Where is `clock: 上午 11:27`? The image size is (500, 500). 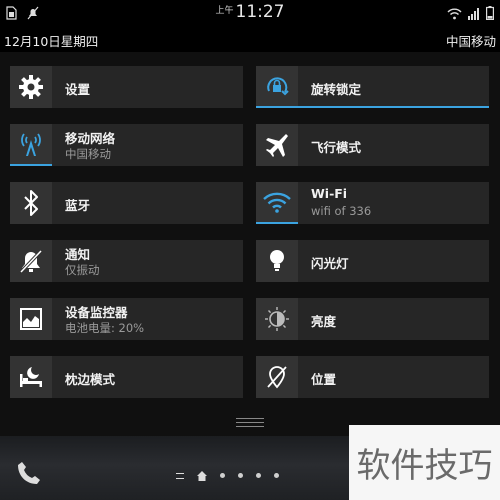 clock: 上午 11:27 is located at coordinates (250, 12).